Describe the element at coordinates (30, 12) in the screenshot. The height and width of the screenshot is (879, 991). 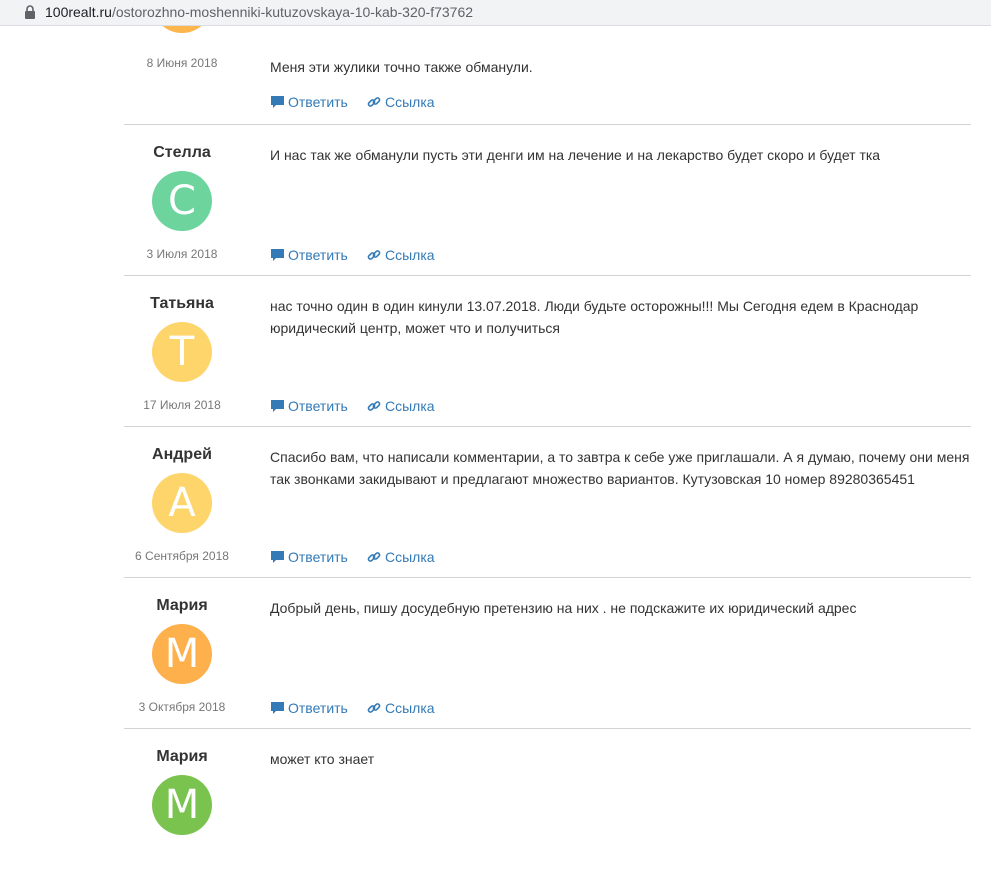
I see `lock-icon` at that location.